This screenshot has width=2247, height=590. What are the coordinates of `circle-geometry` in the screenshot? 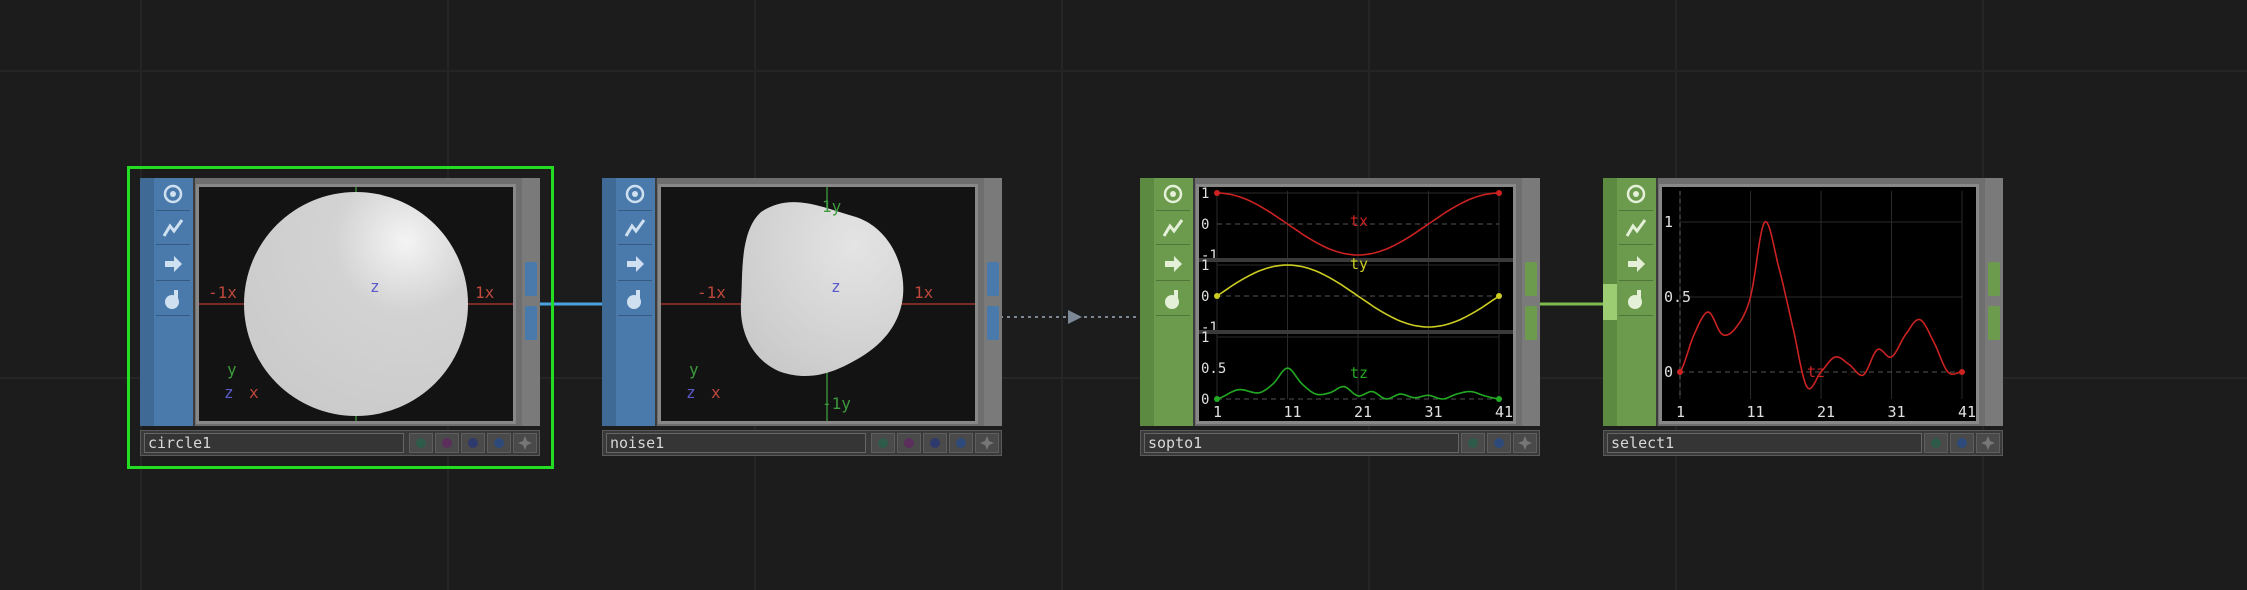 It's located at (356, 304).